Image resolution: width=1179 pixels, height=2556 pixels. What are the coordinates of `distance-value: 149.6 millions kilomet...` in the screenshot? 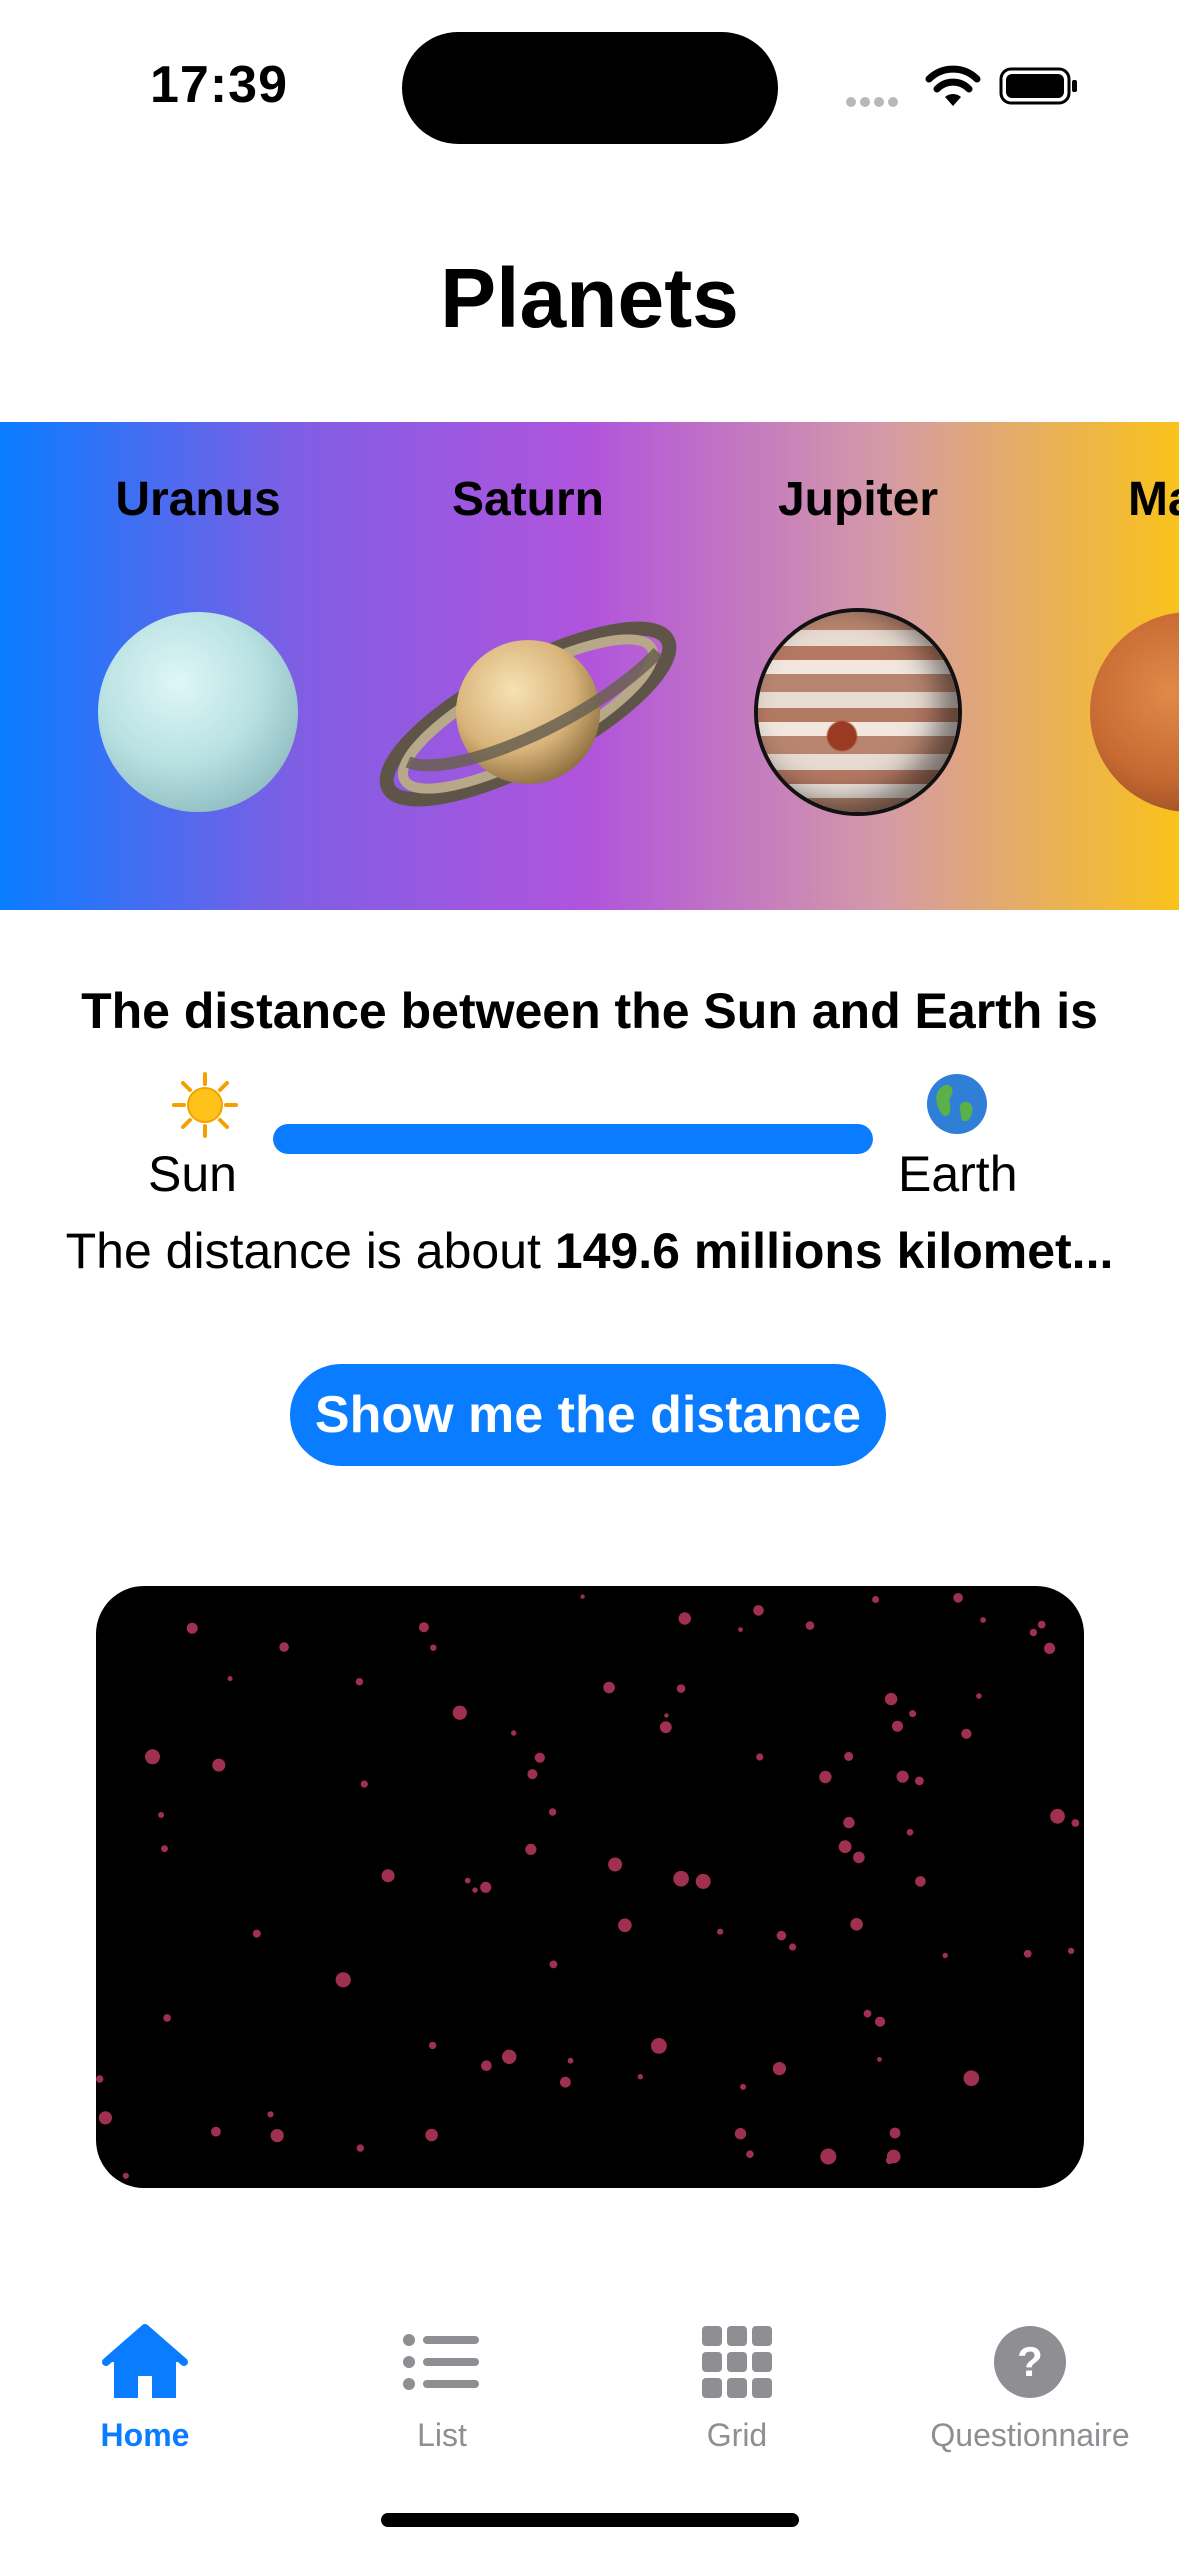 It's located at (834, 1251).